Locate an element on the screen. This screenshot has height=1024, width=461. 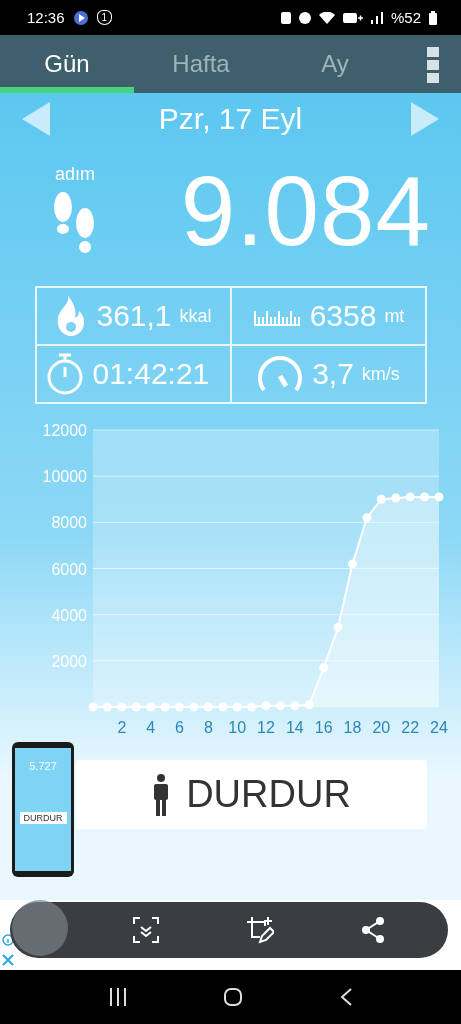
share-icon is located at coordinates (372, 930).